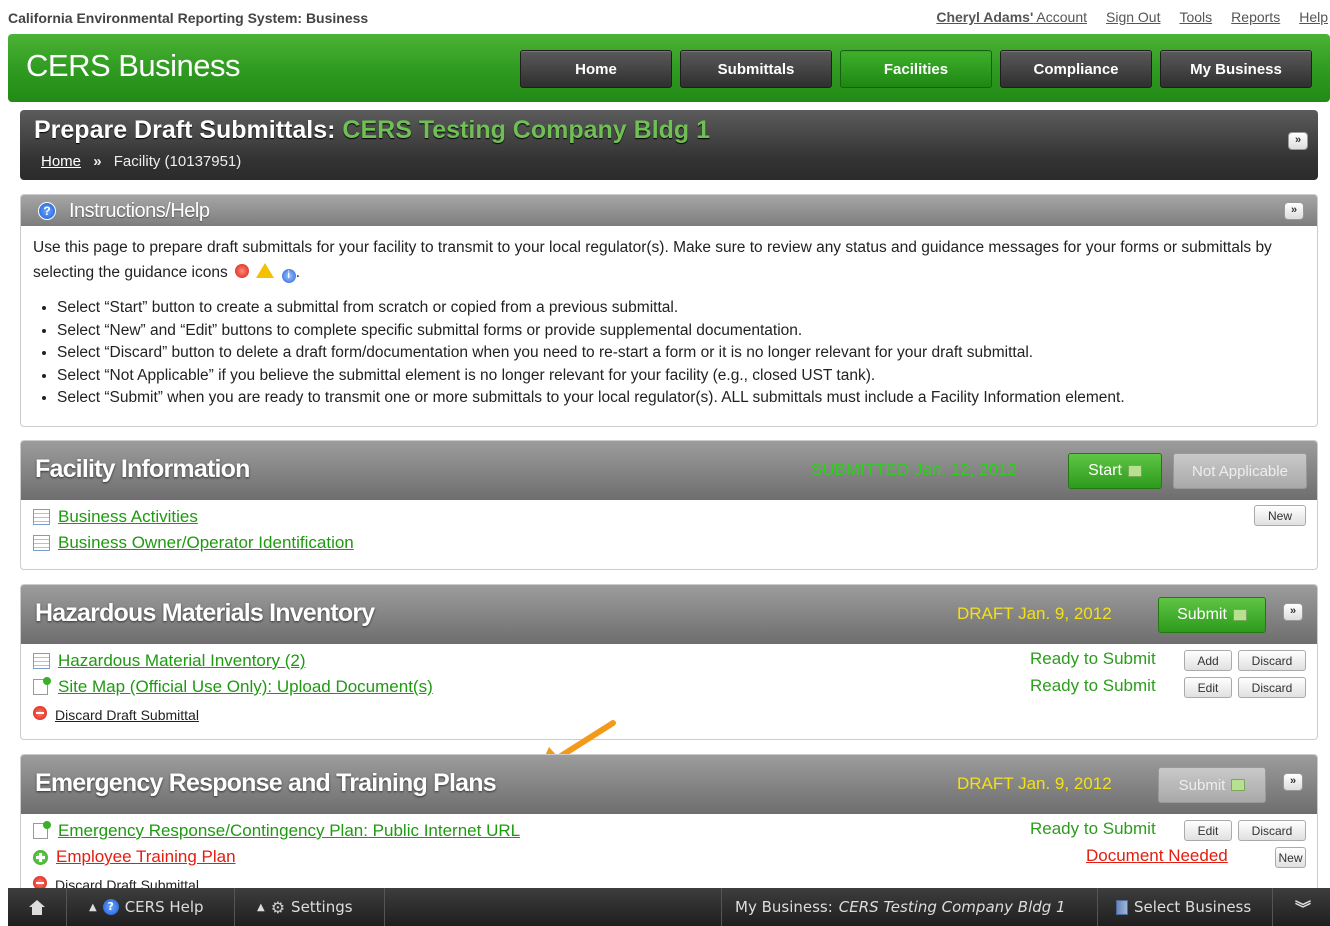 This screenshot has width=1330, height=926. Describe the element at coordinates (242, 271) in the screenshot. I see `error-guidance-icon` at that location.